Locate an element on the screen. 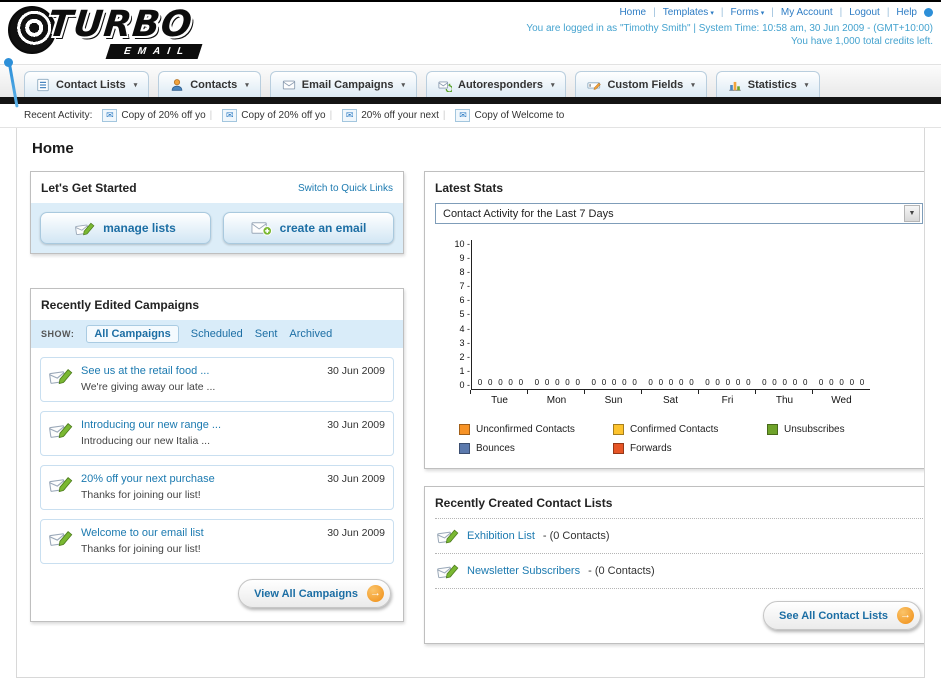 The height and width of the screenshot is (683, 941). tab-sent: Sent is located at coordinates (266, 334).